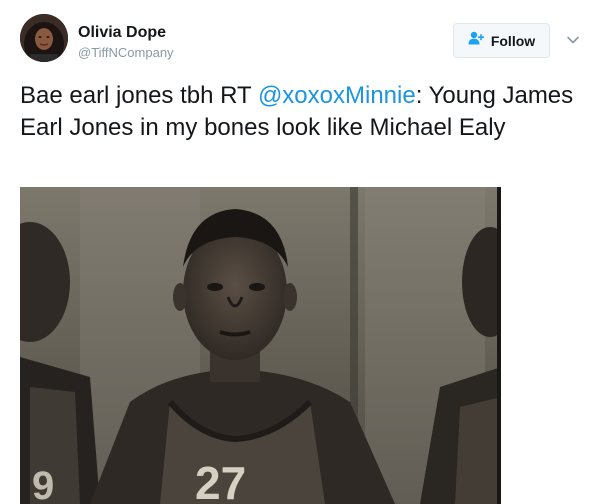  Describe the element at coordinates (513, 40) in the screenshot. I see `follow-button-label: Follow` at that location.